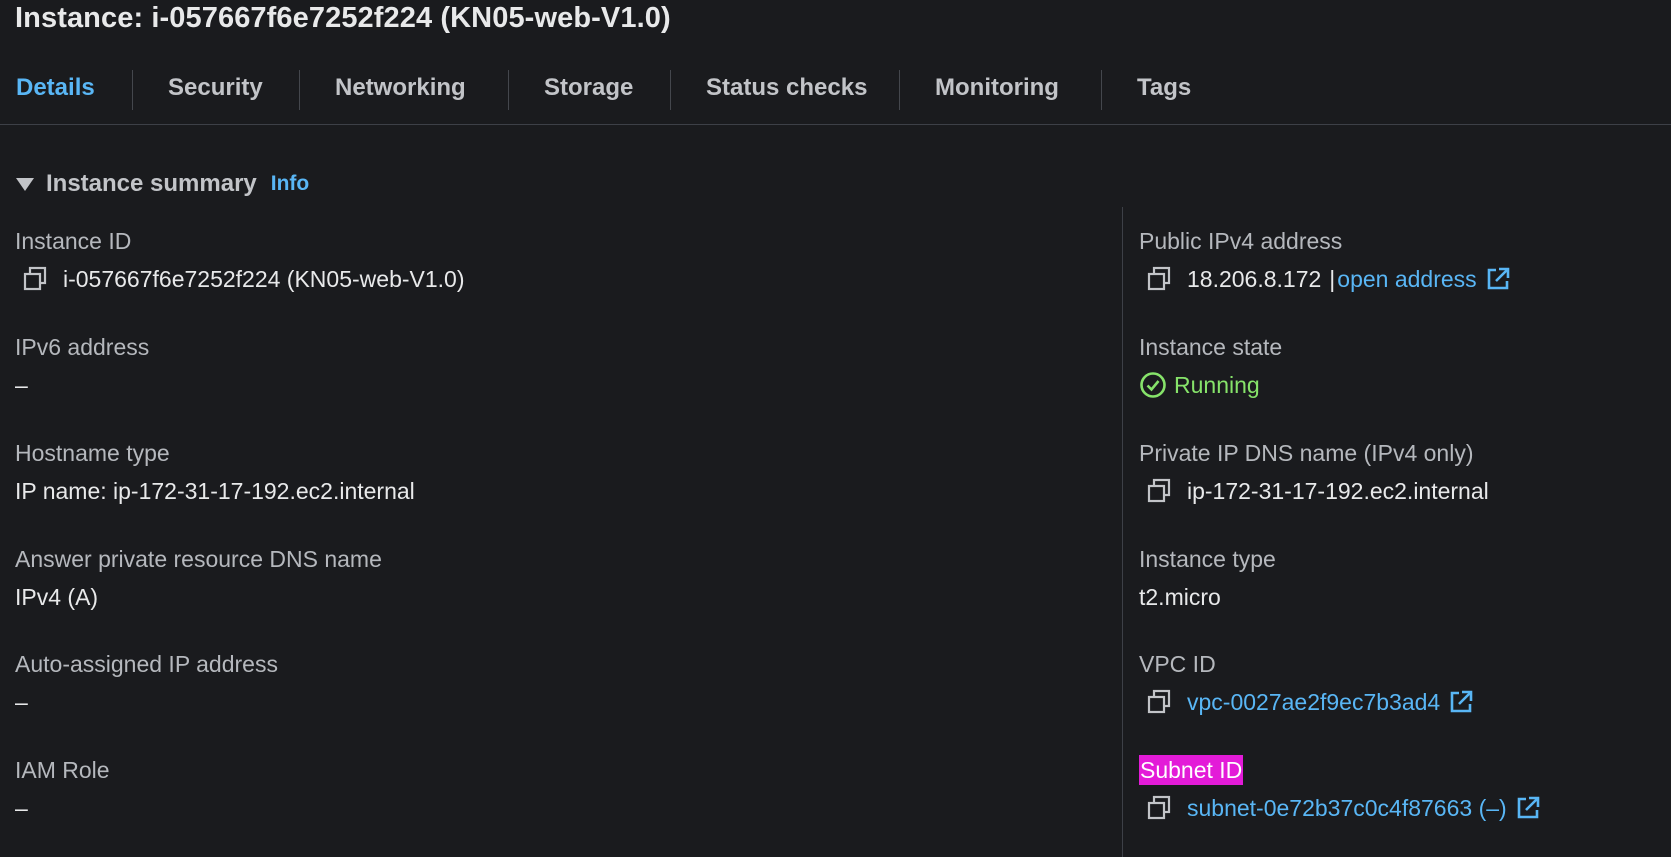  I want to click on field-label: Answer private resource DNS name, so click(198, 559).